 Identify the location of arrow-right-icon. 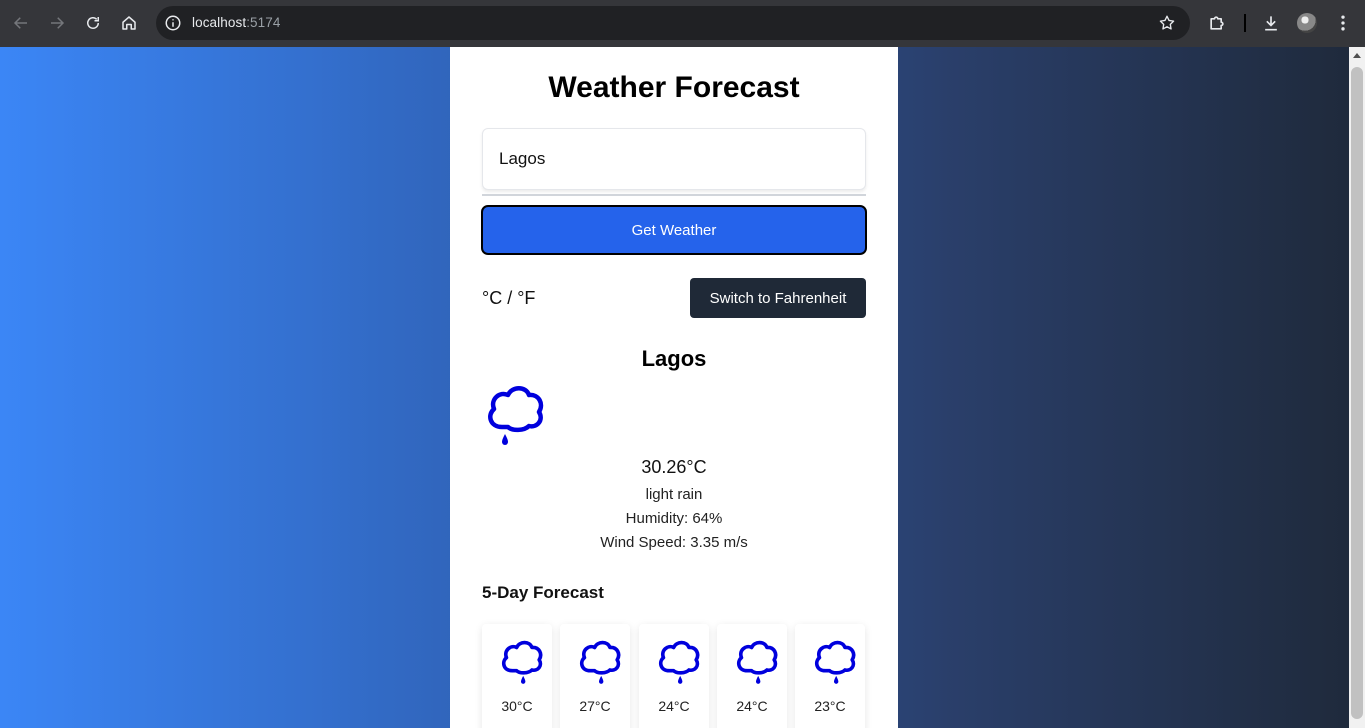
(58, 23).